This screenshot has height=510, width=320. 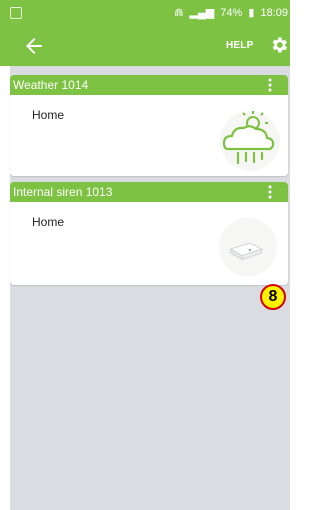 I want to click on status-bar: ⋒ ▂▄▆ 74% ▮ 18:09, so click(x=145, y=13).